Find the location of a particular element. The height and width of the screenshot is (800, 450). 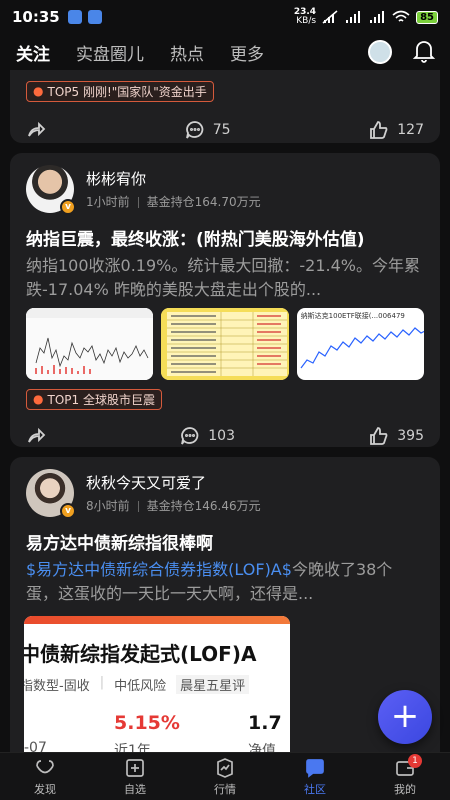

status-time: 10:35 is located at coordinates (36, 17).